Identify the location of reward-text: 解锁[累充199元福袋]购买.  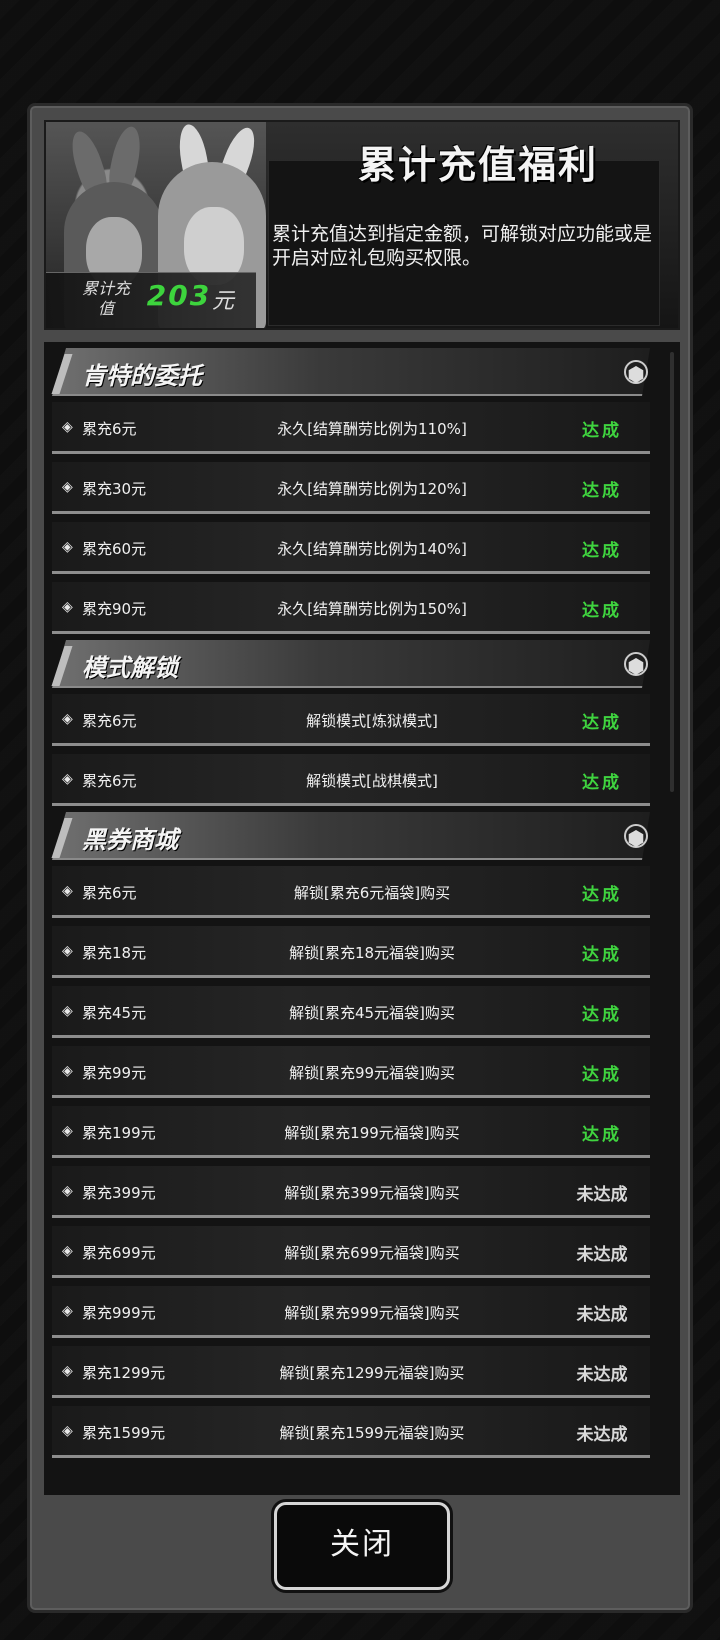
(372, 1133).